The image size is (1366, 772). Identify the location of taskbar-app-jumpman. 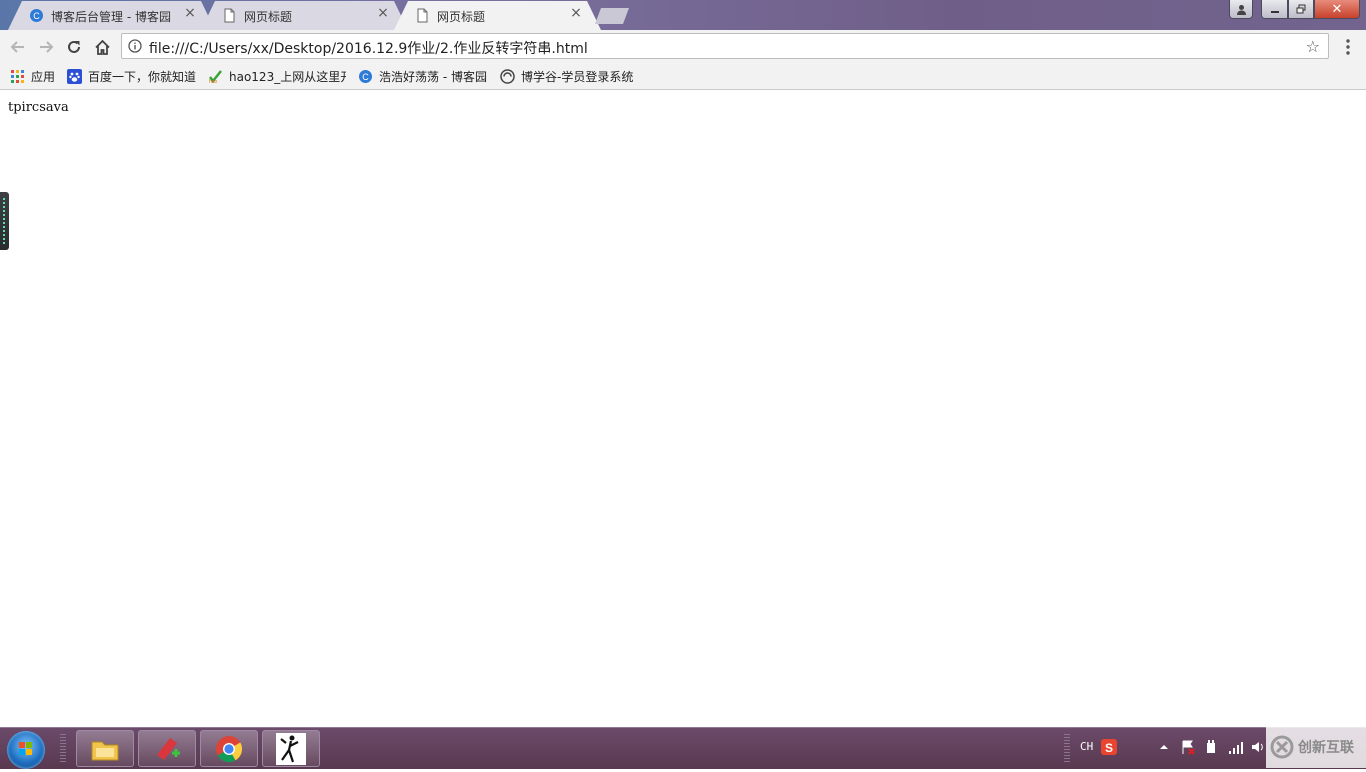
(291, 748).